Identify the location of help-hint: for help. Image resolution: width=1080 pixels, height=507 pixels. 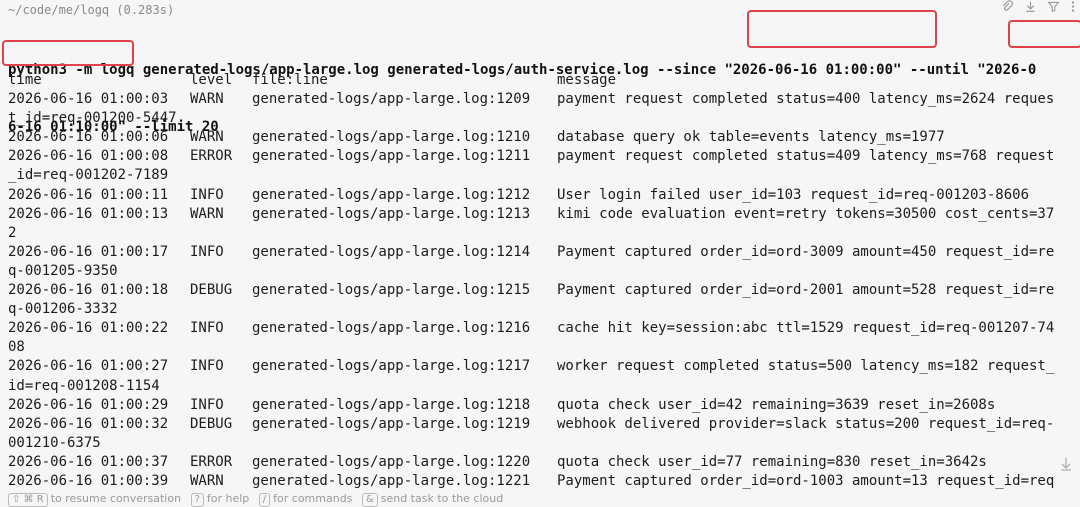
(228, 498).